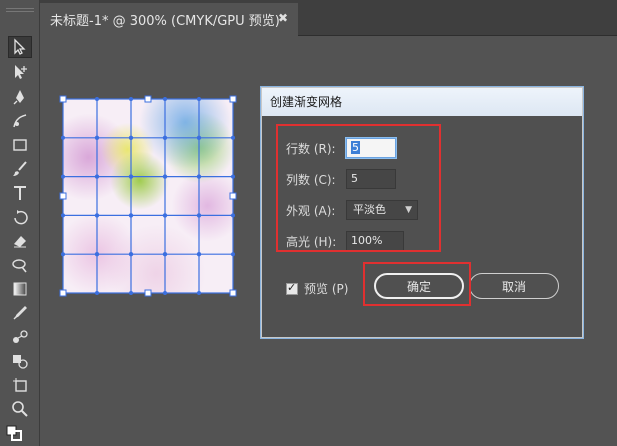  Describe the element at coordinates (20, 265) in the screenshot. I see `warp-tool-icon` at that location.